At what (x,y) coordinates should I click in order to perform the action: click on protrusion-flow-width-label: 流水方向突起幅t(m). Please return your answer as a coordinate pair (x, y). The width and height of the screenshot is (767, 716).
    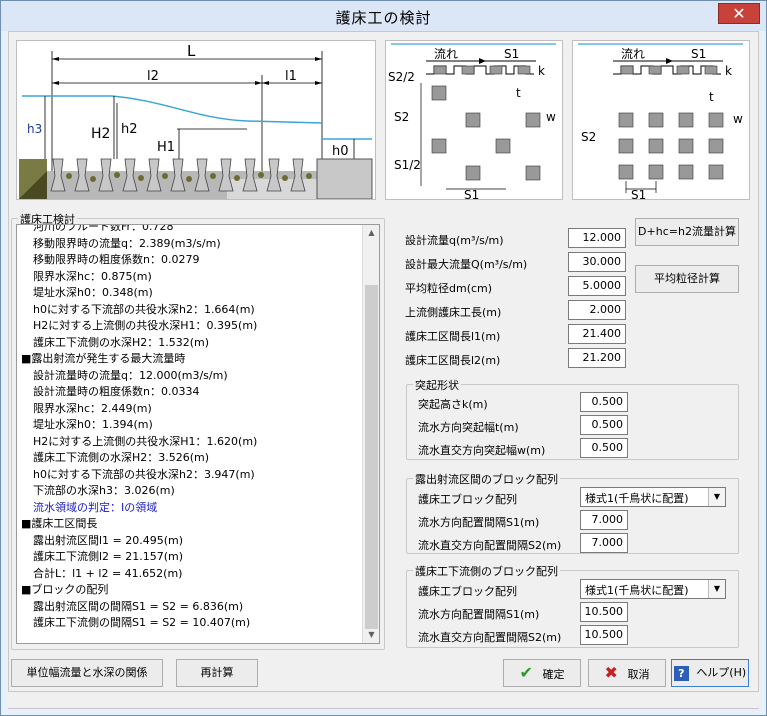
    Looking at the image, I should click on (468, 427).